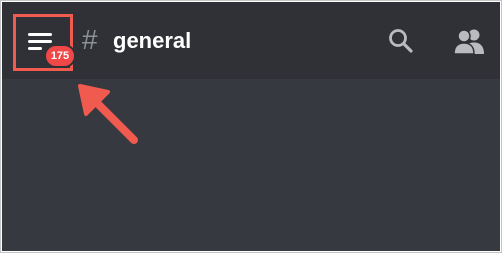 This screenshot has width=502, height=253. Describe the element at coordinates (44, 42) in the screenshot. I see `menu-button: 175` at that location.